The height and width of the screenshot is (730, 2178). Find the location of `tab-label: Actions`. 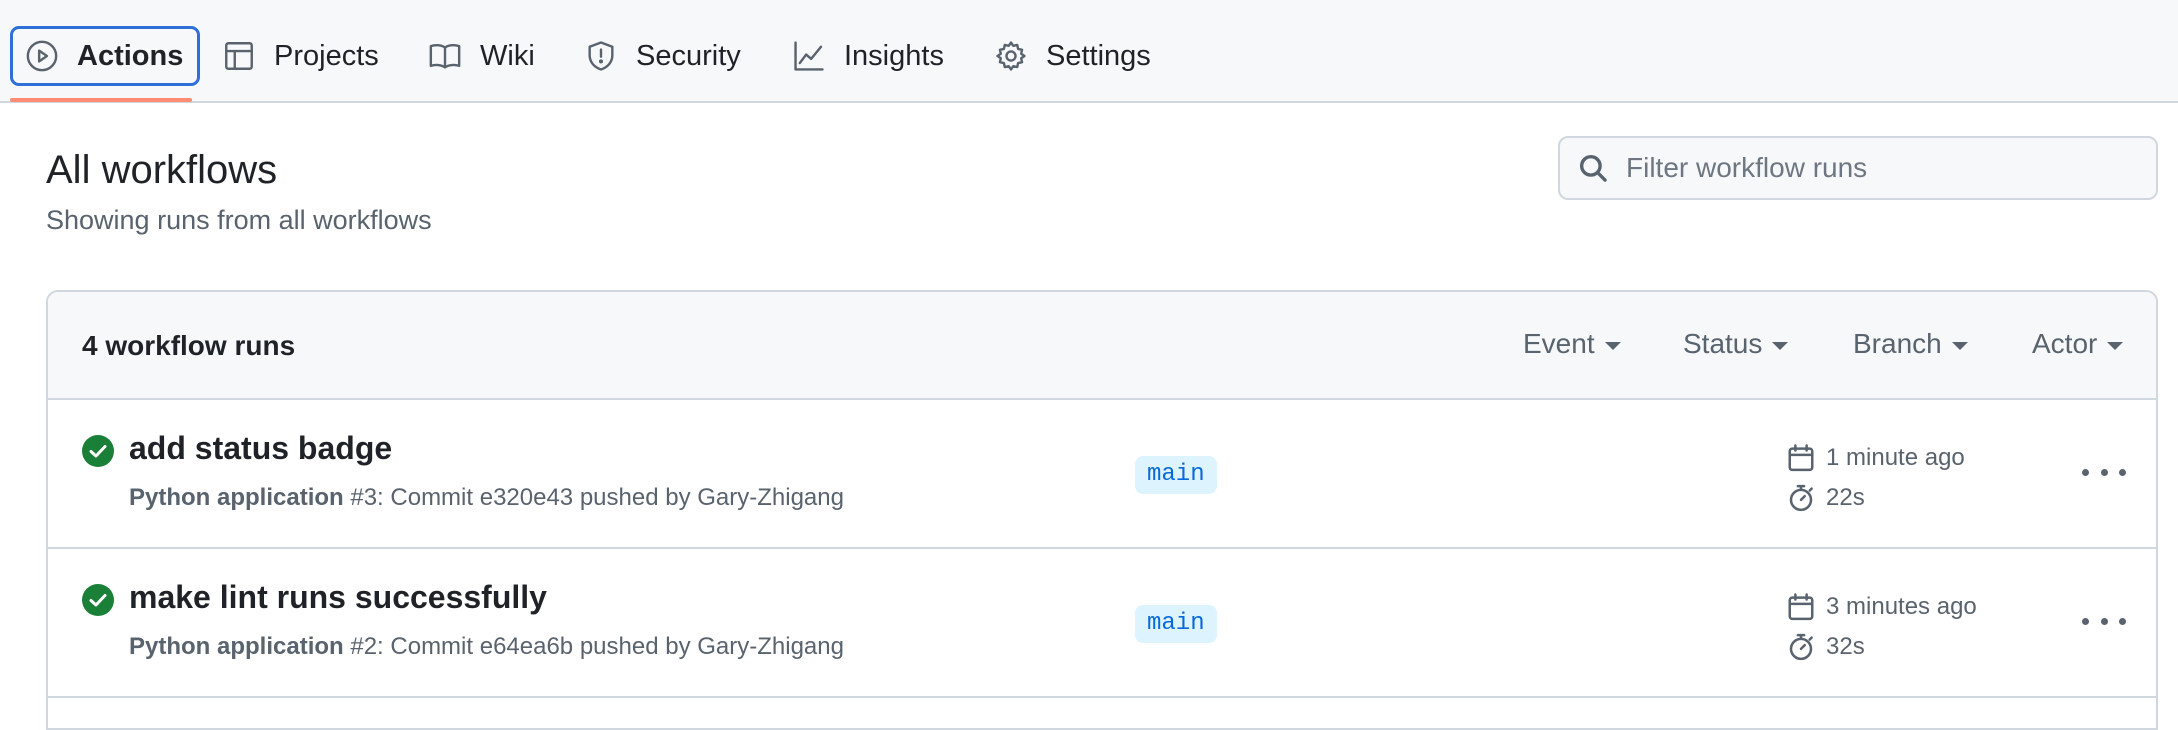

tab-label: Actions is located at coordinates (130, 55).